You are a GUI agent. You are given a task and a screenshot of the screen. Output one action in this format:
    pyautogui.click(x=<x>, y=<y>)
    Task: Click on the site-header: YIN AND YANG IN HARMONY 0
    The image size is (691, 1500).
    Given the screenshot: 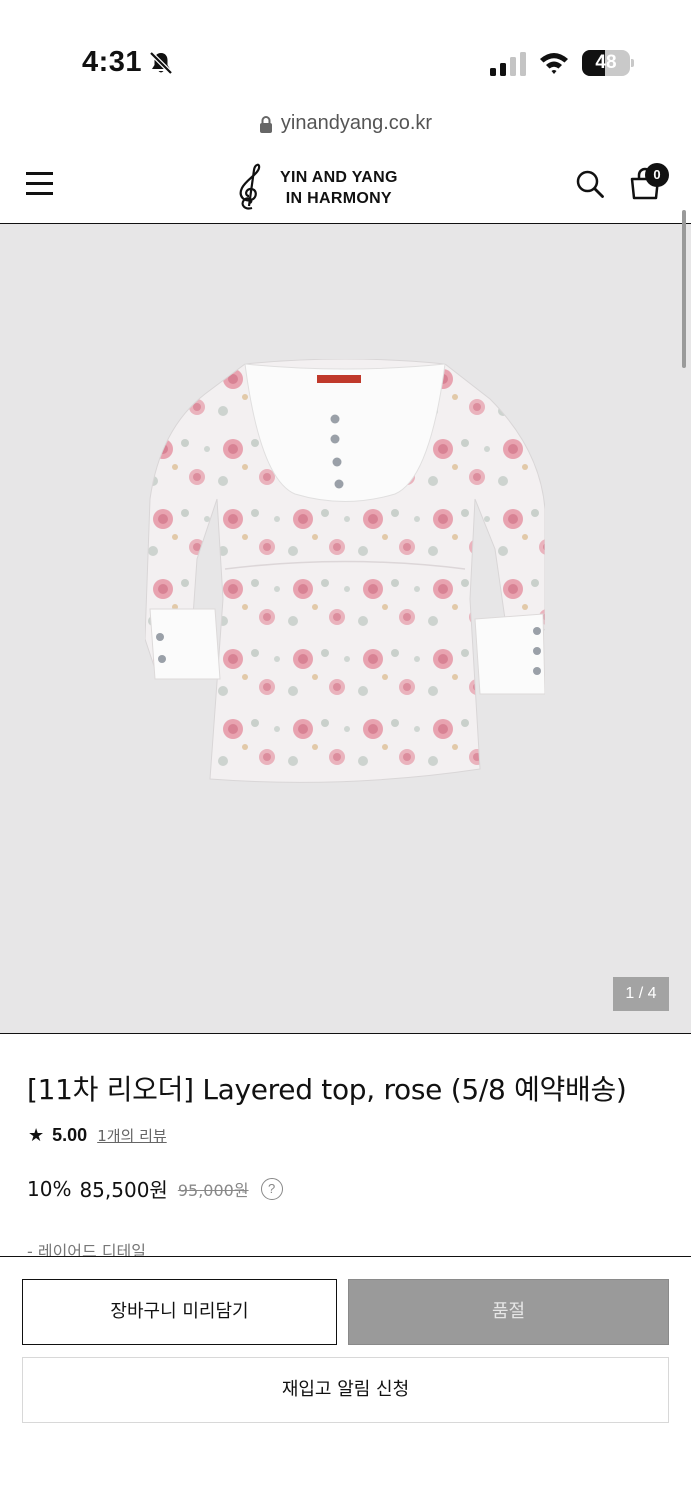 What is the action you would take?
    pyautogui.click(x=345, y=187)
    